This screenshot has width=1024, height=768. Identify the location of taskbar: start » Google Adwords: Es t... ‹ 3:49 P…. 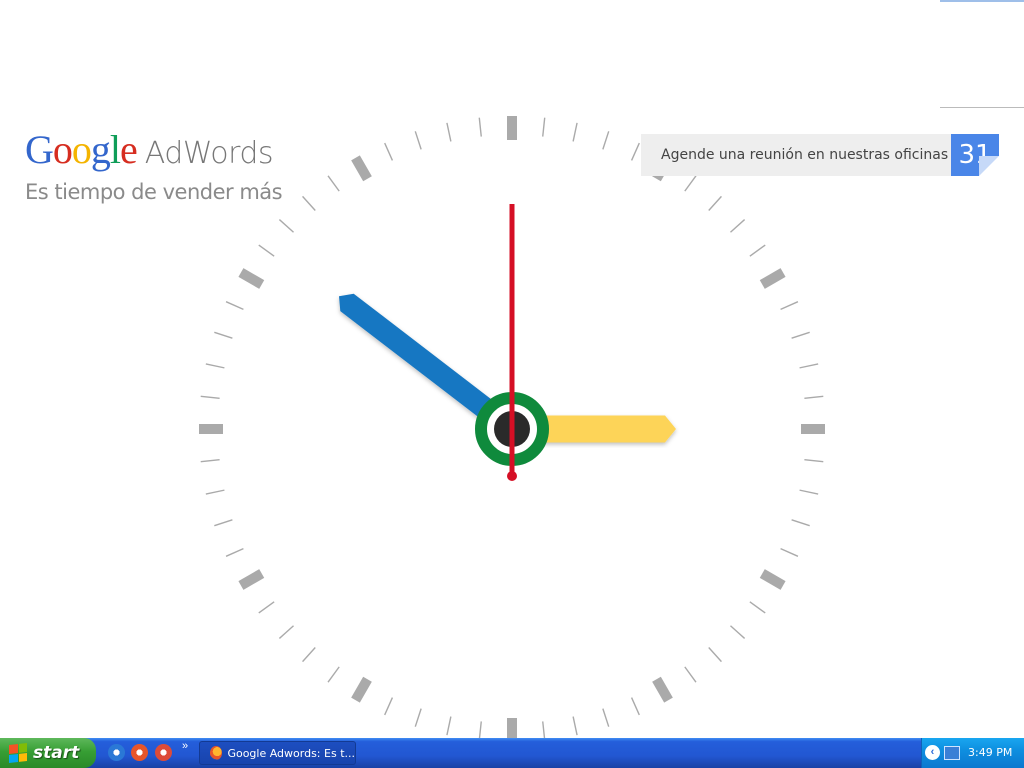
(512, 753).